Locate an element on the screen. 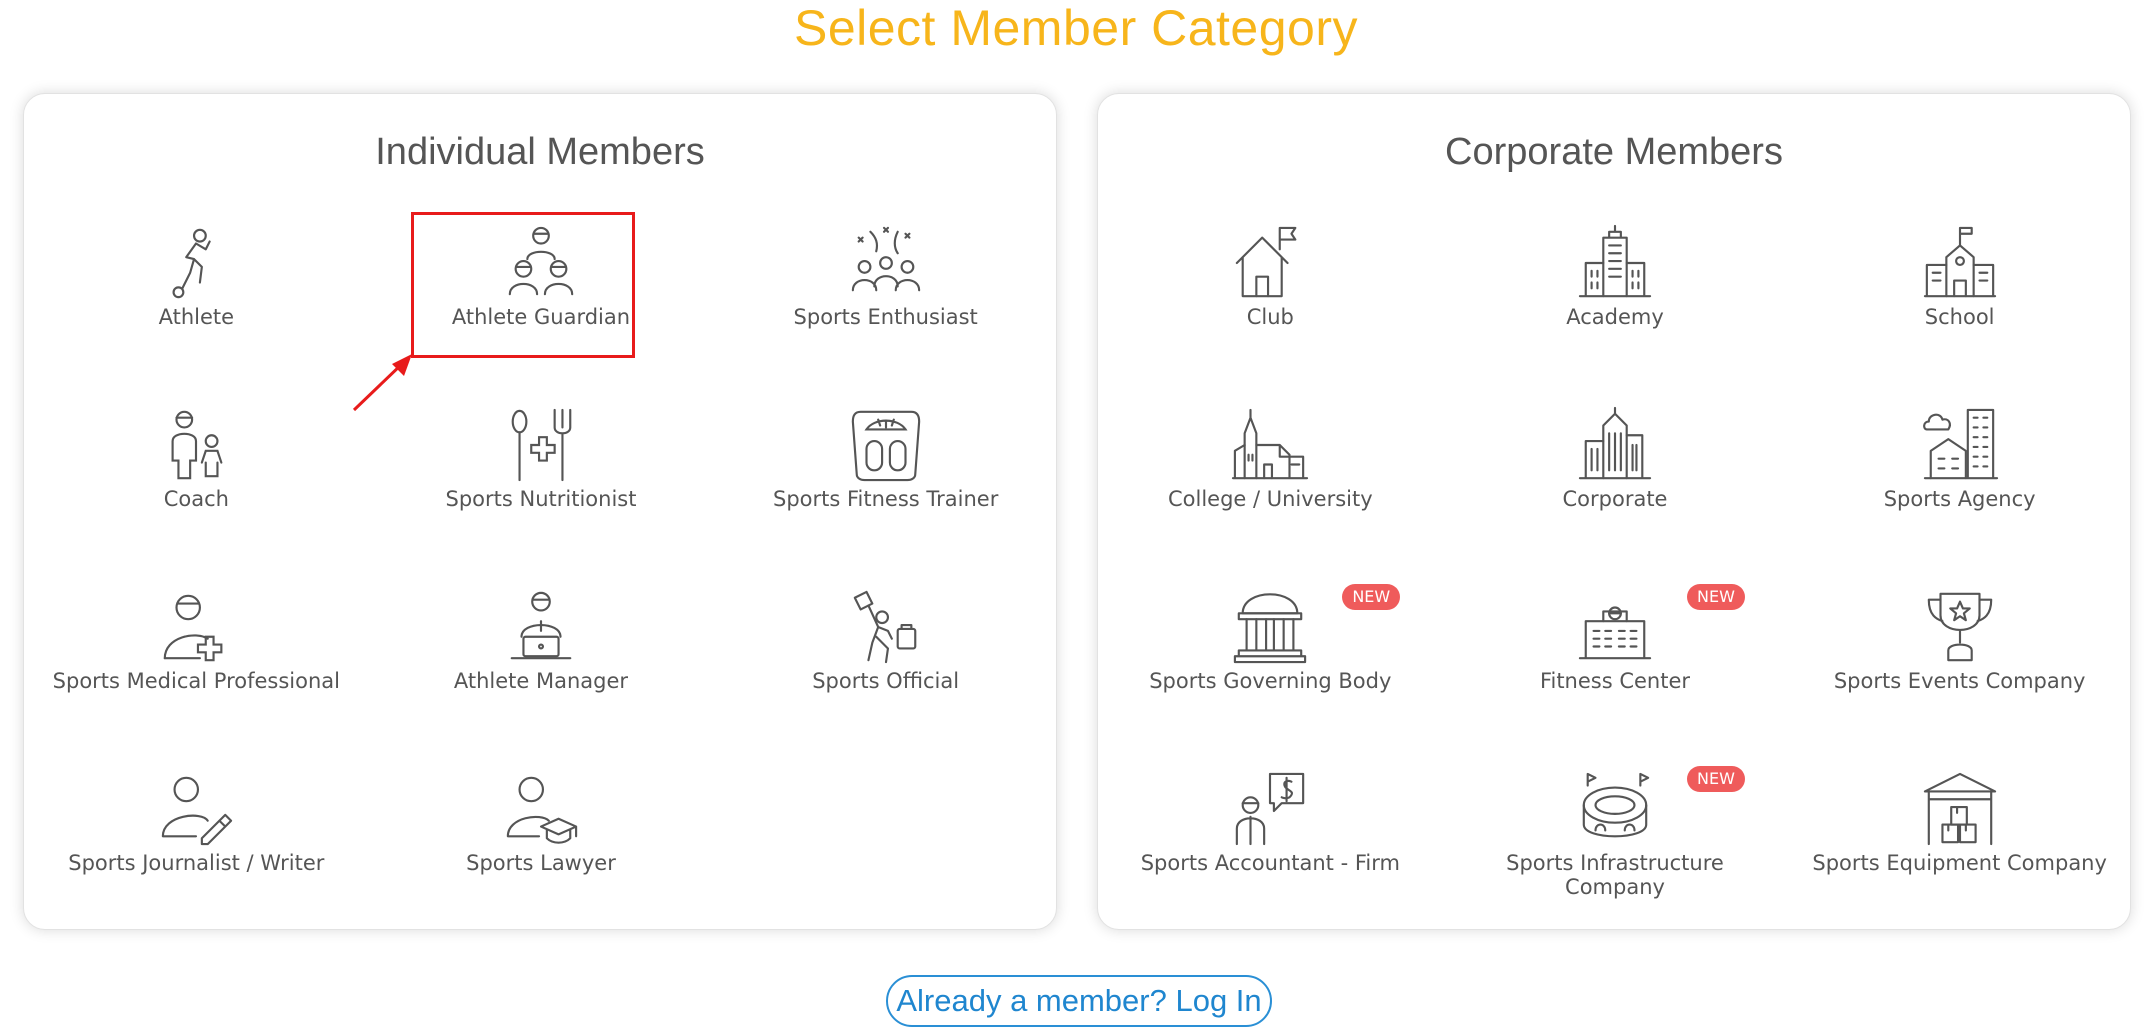  tile-coach: Coach is located at coordinates (196, 493).